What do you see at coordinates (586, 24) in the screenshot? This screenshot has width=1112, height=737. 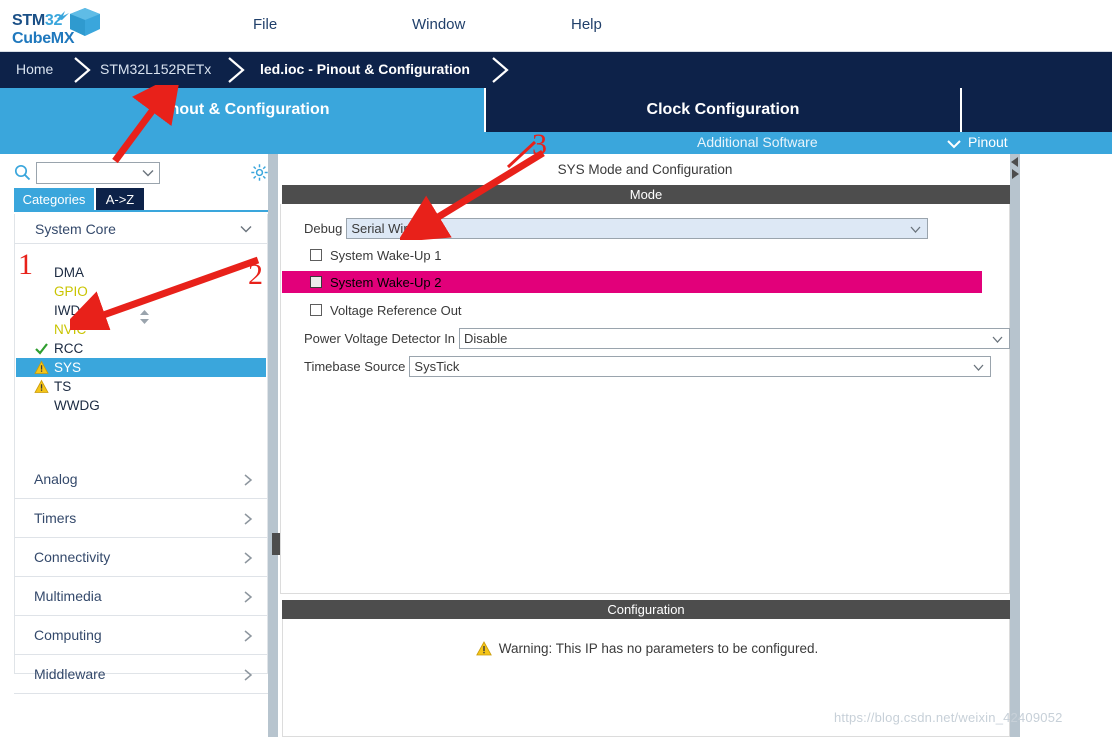 I see `menu-item-help: Help` at bounding box center [586, 24].